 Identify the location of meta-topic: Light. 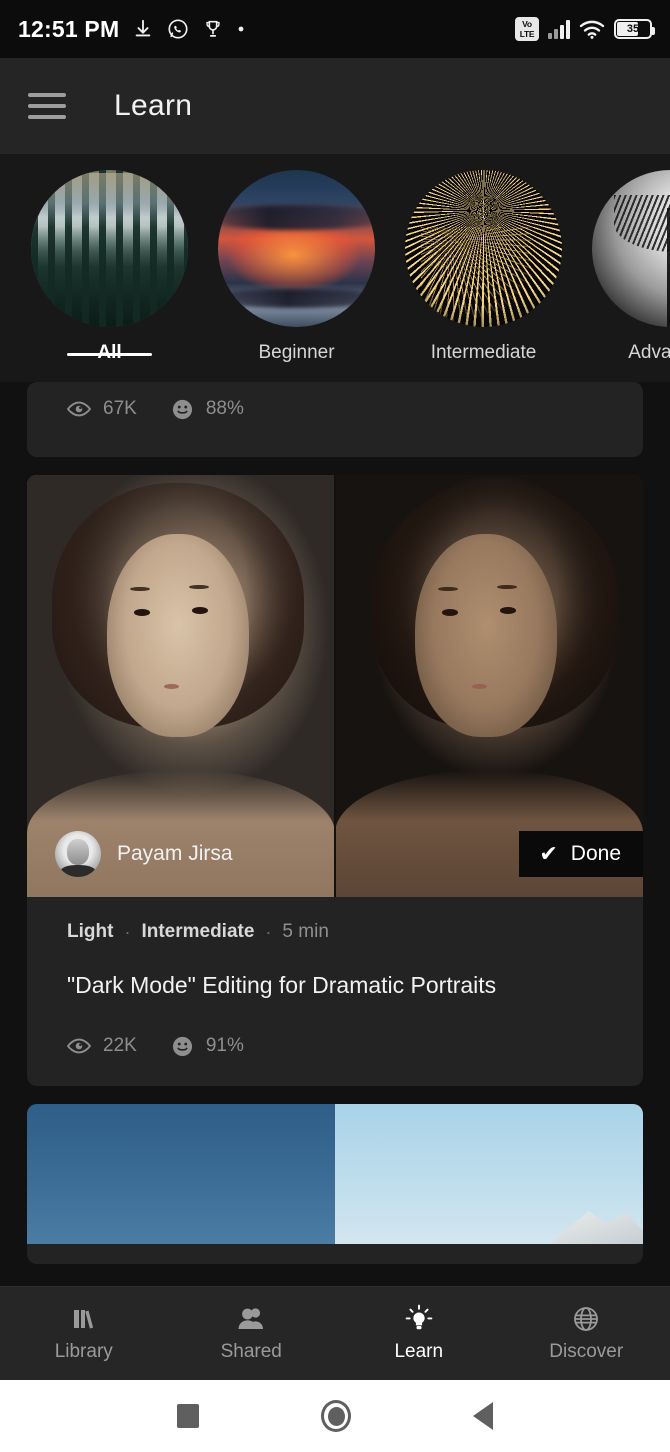
(90, 931).